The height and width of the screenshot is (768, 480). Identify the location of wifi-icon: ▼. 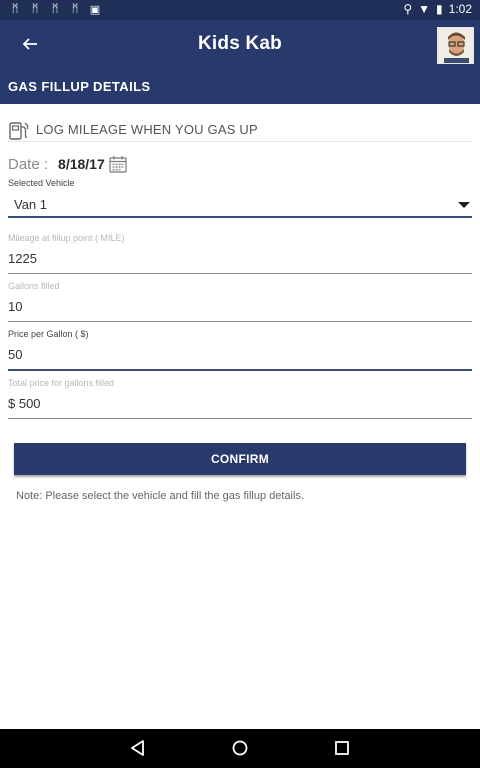
(424, 9).